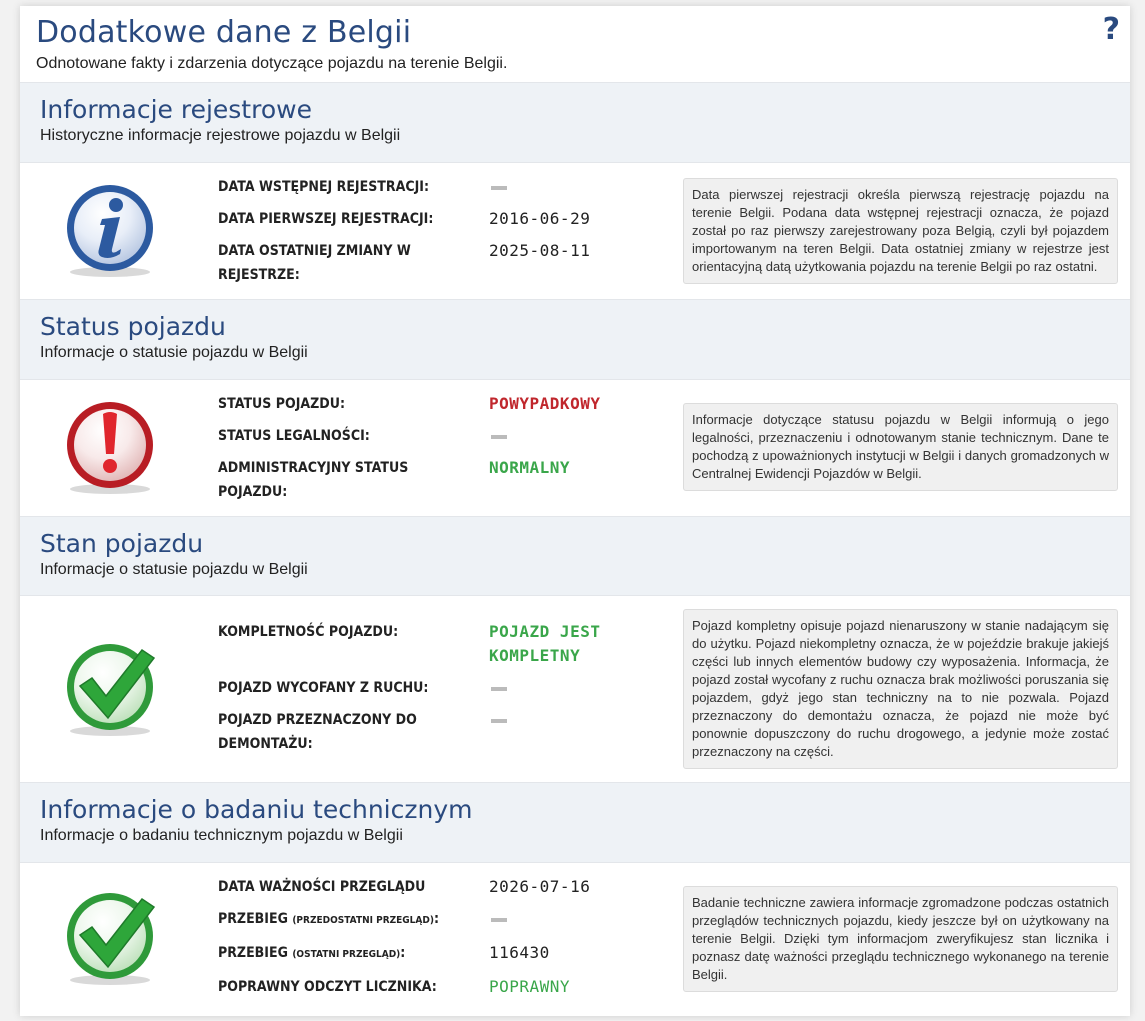 The image size is (1145, 1021). Describe the element at coordinates (540, 250) in the screenshot. I see `field-value: 2025-08-11` at that location.